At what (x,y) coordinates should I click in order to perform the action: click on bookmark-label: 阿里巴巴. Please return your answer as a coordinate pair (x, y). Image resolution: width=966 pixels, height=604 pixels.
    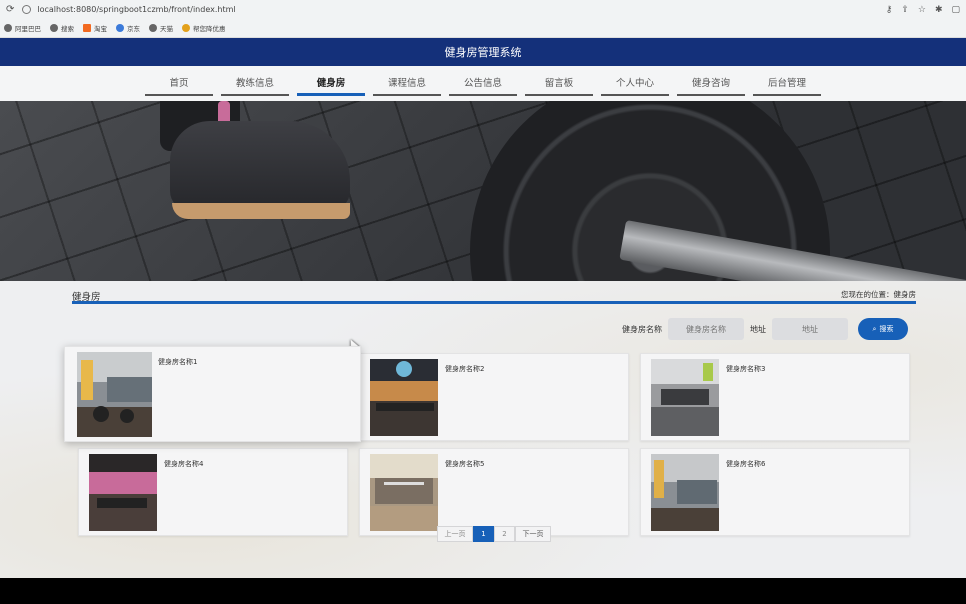
    Looking at the image, I should click on (28, 29).